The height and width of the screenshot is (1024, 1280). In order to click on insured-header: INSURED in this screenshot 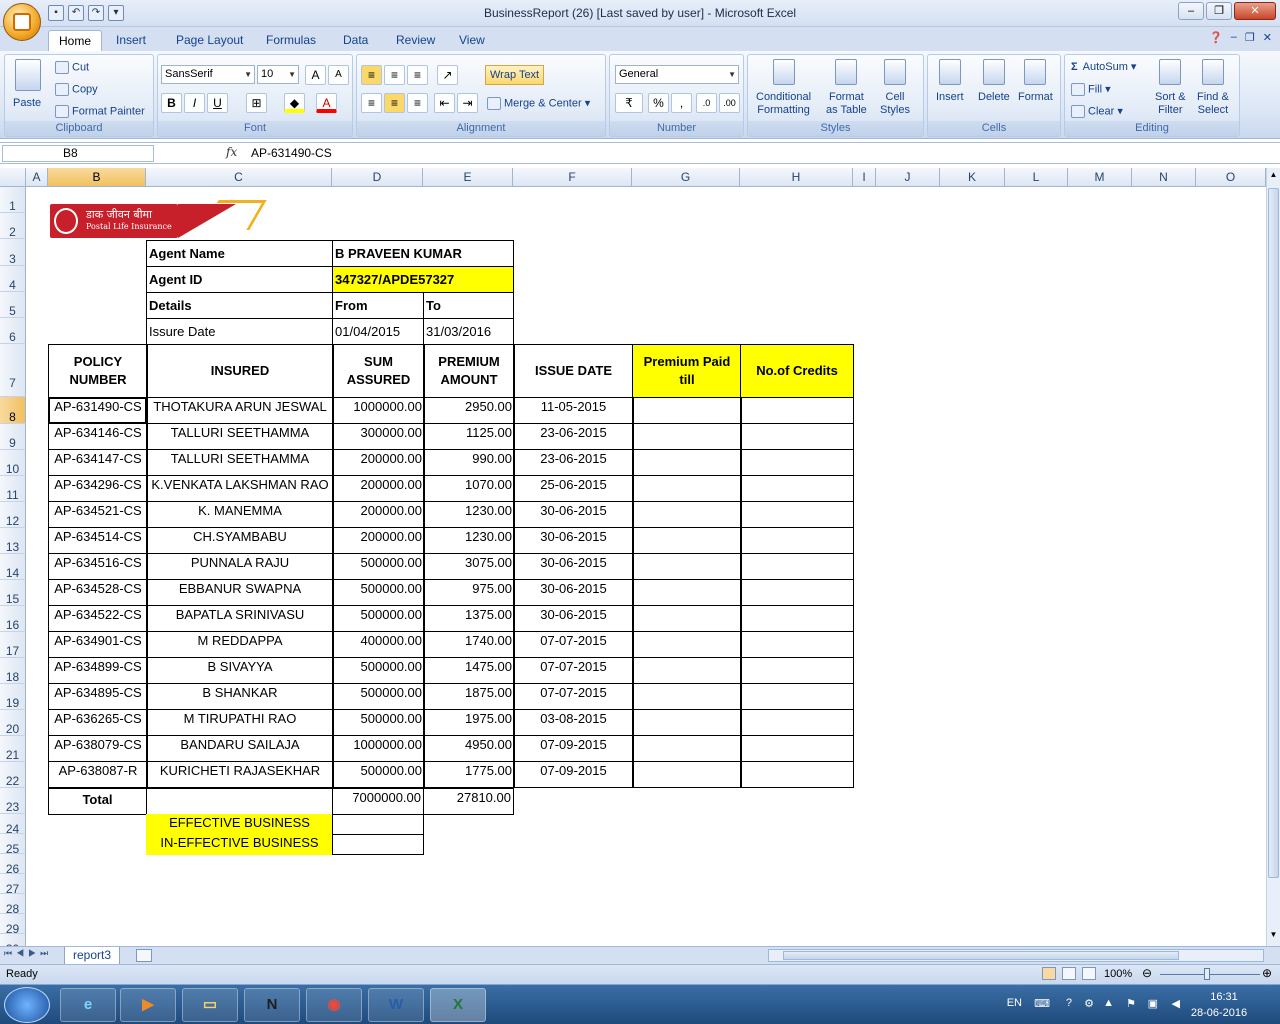, I will do `click(240, 371)`.